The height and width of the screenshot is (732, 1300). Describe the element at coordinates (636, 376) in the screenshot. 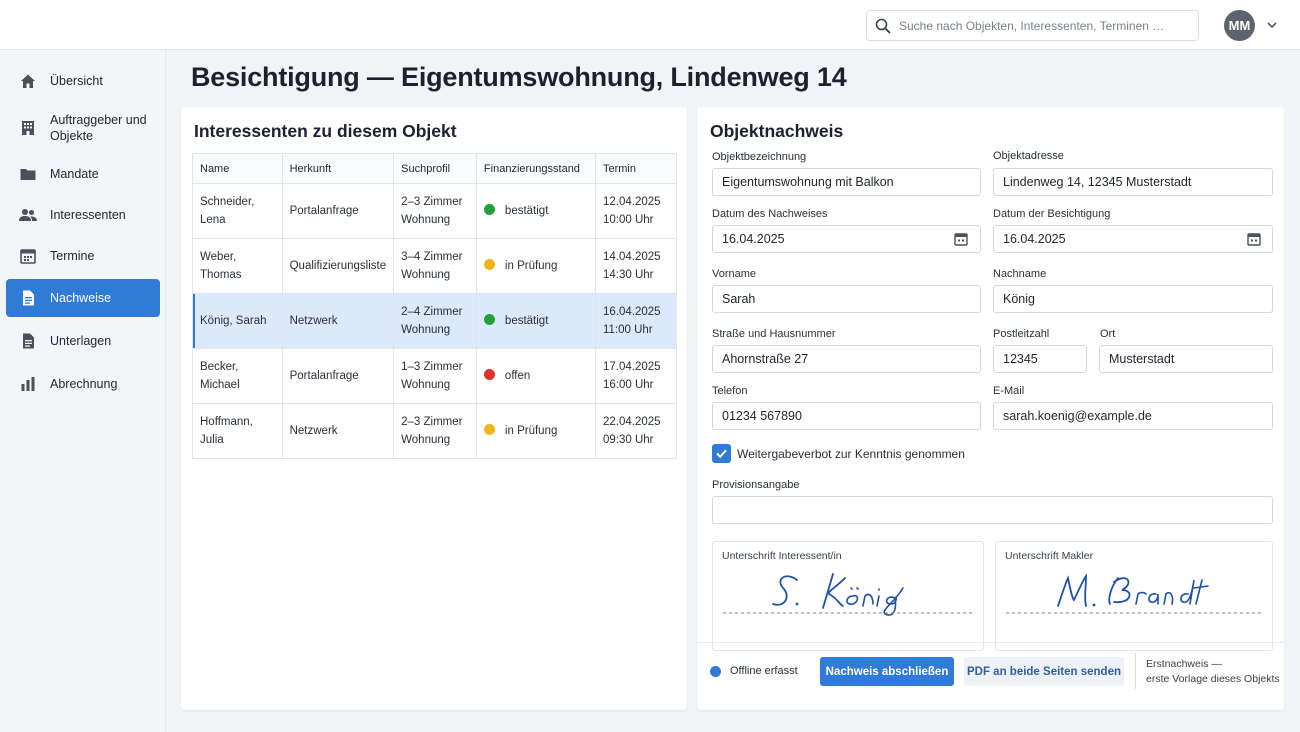

I see `prospect-appointment: 17.04.2025 16:00 Uhr` at that location.